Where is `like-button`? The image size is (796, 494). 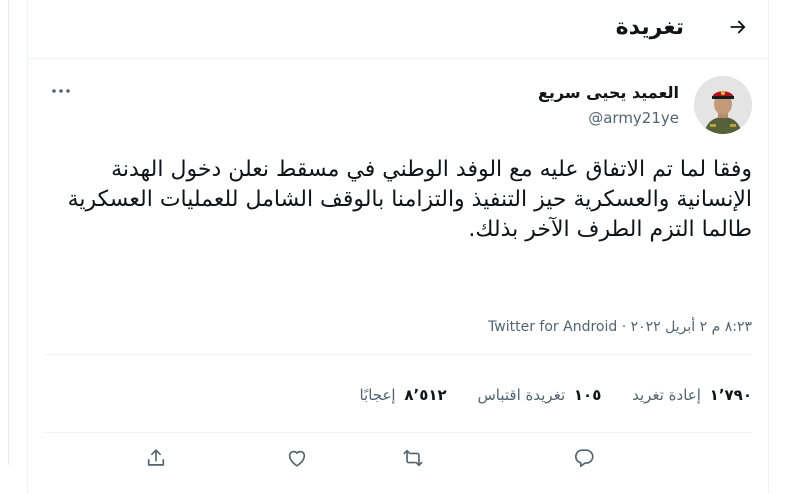 like-button is located at coordinates (297, 458).